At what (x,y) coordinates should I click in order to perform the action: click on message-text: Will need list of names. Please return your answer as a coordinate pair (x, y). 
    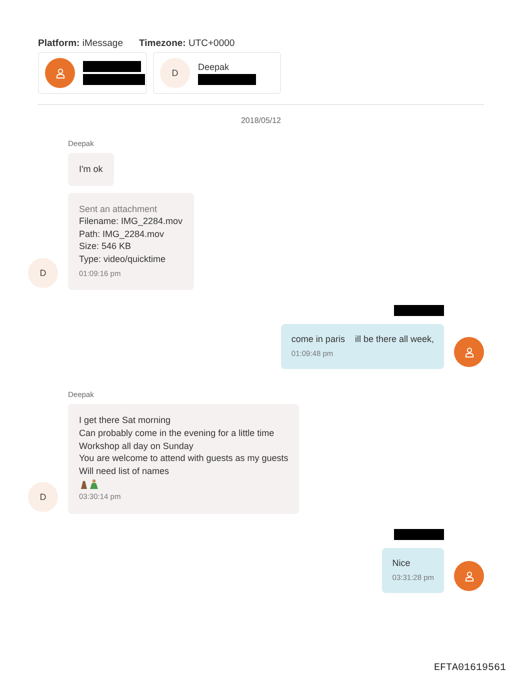
    Looking at the image, I should click on (124, 471).